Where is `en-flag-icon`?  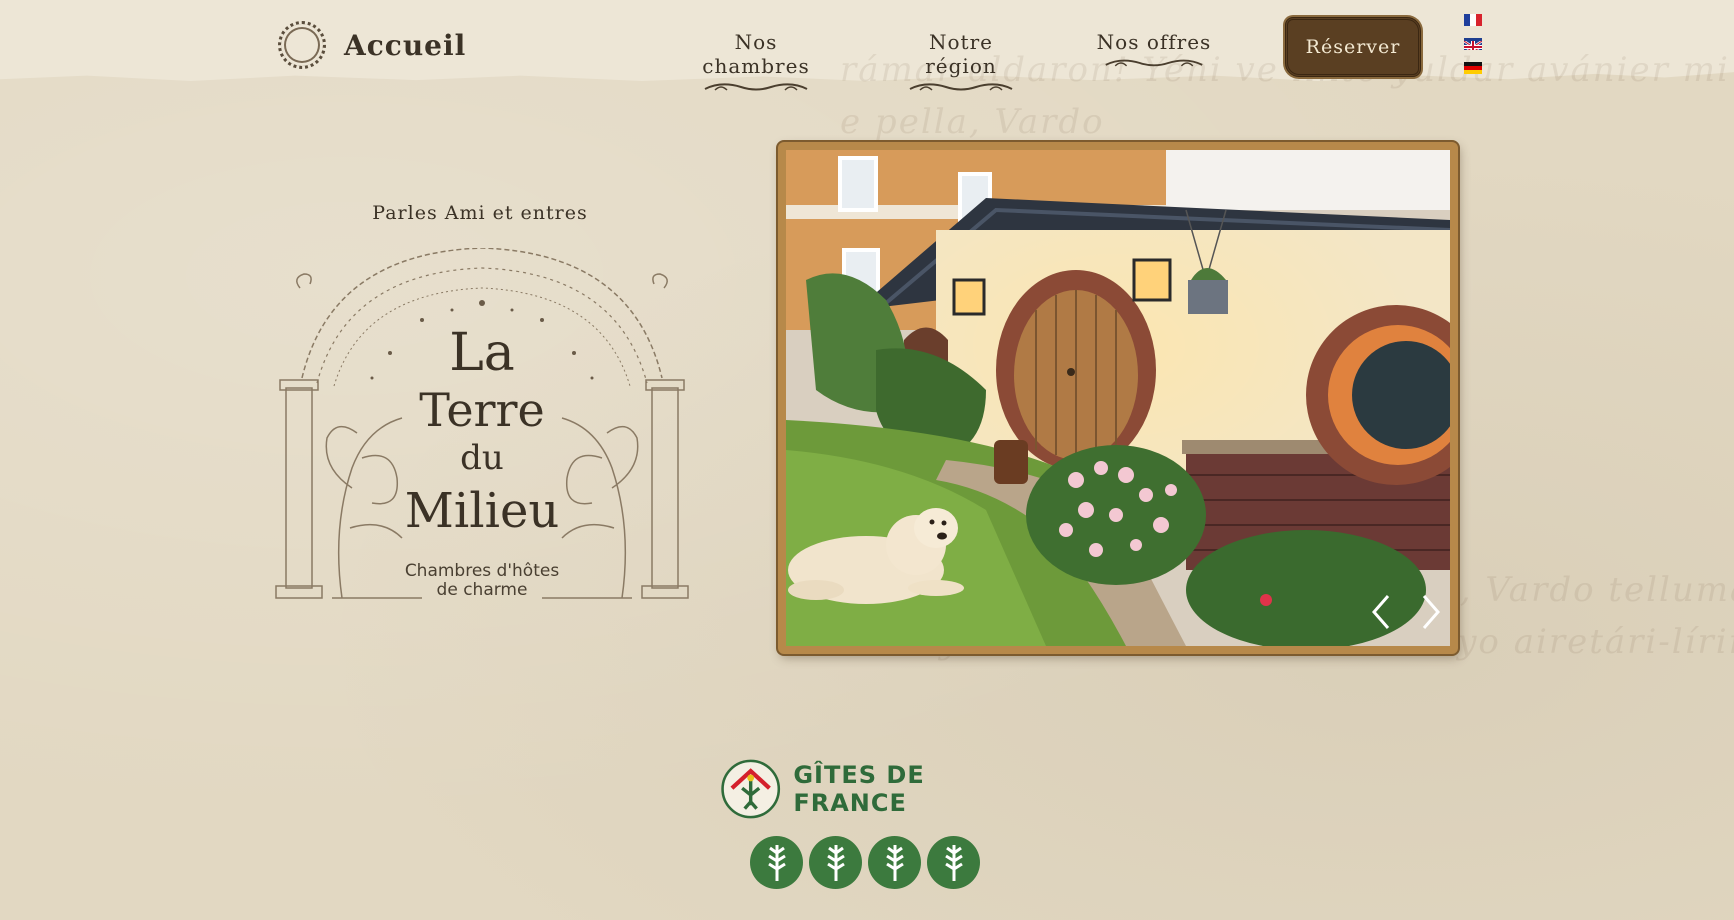 en-flag-icon is located at coordinates (1473, 44).